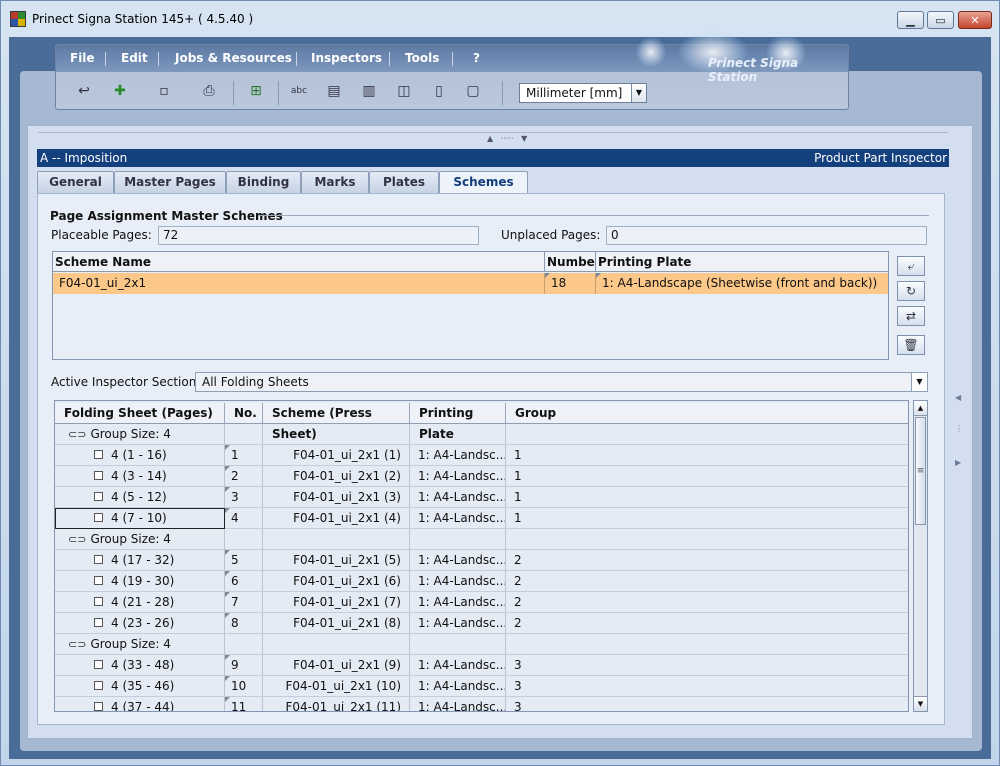 The height and width of the screenshot is (766, 1000). I want to click on scheme-cell: F04-01_ui_2x1 (6), so click(336, 581).